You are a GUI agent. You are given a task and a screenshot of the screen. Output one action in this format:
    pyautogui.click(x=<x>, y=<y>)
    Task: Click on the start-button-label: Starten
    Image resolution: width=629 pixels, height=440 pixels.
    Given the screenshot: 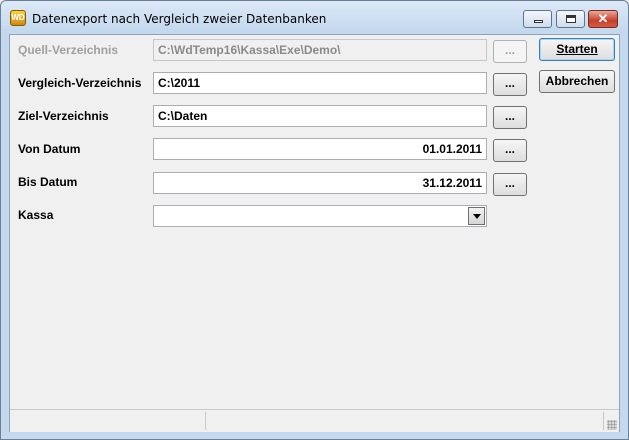 What is the action you would take?
    pyautogui.click(x=577, y=49)
    